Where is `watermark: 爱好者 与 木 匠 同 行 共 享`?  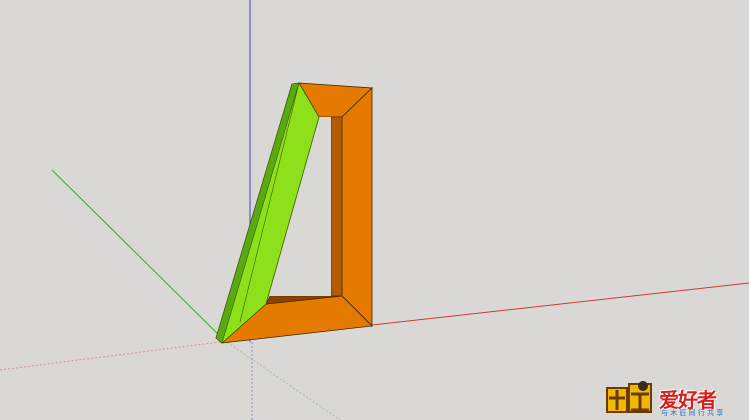 watermark: 爱好者 与 木 匠 同 行 共 享 is located at coordinates (673, 398).